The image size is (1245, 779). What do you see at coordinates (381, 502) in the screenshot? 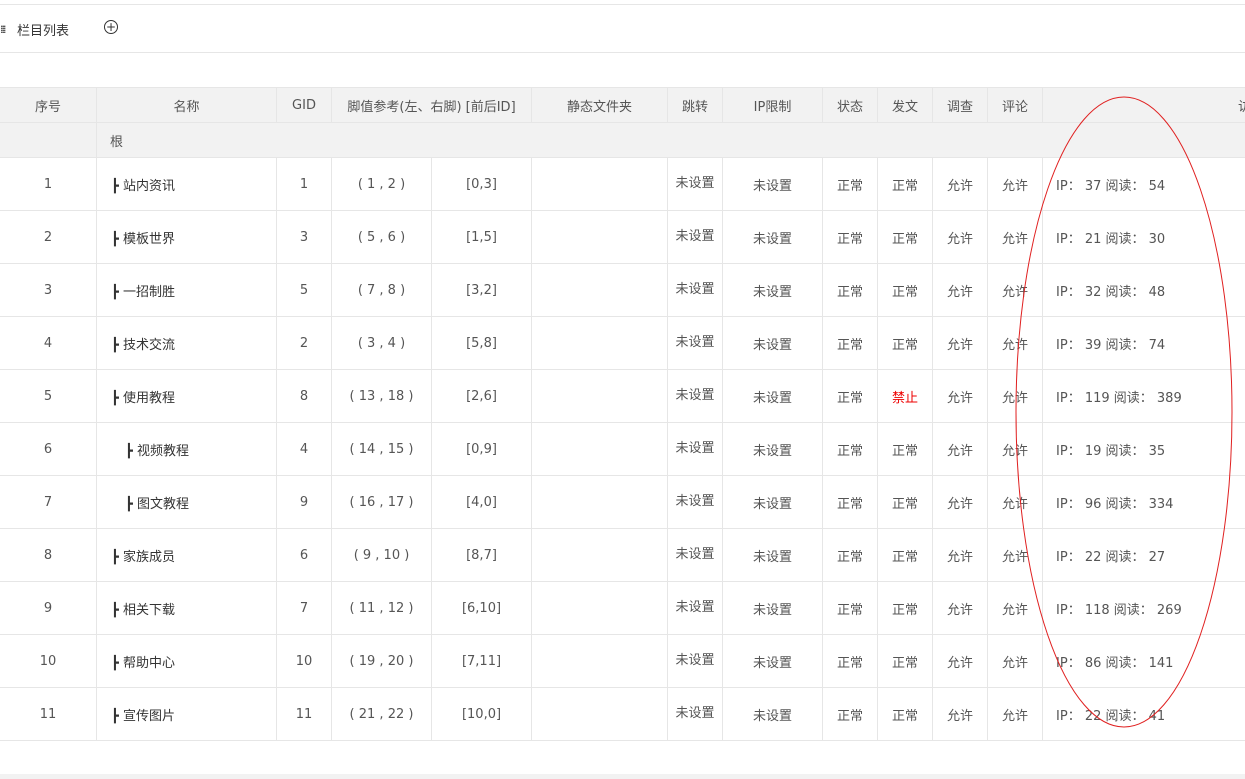
I see `row-ref-lr: ( 16 , 17 )` at bounding box center [381, 502].